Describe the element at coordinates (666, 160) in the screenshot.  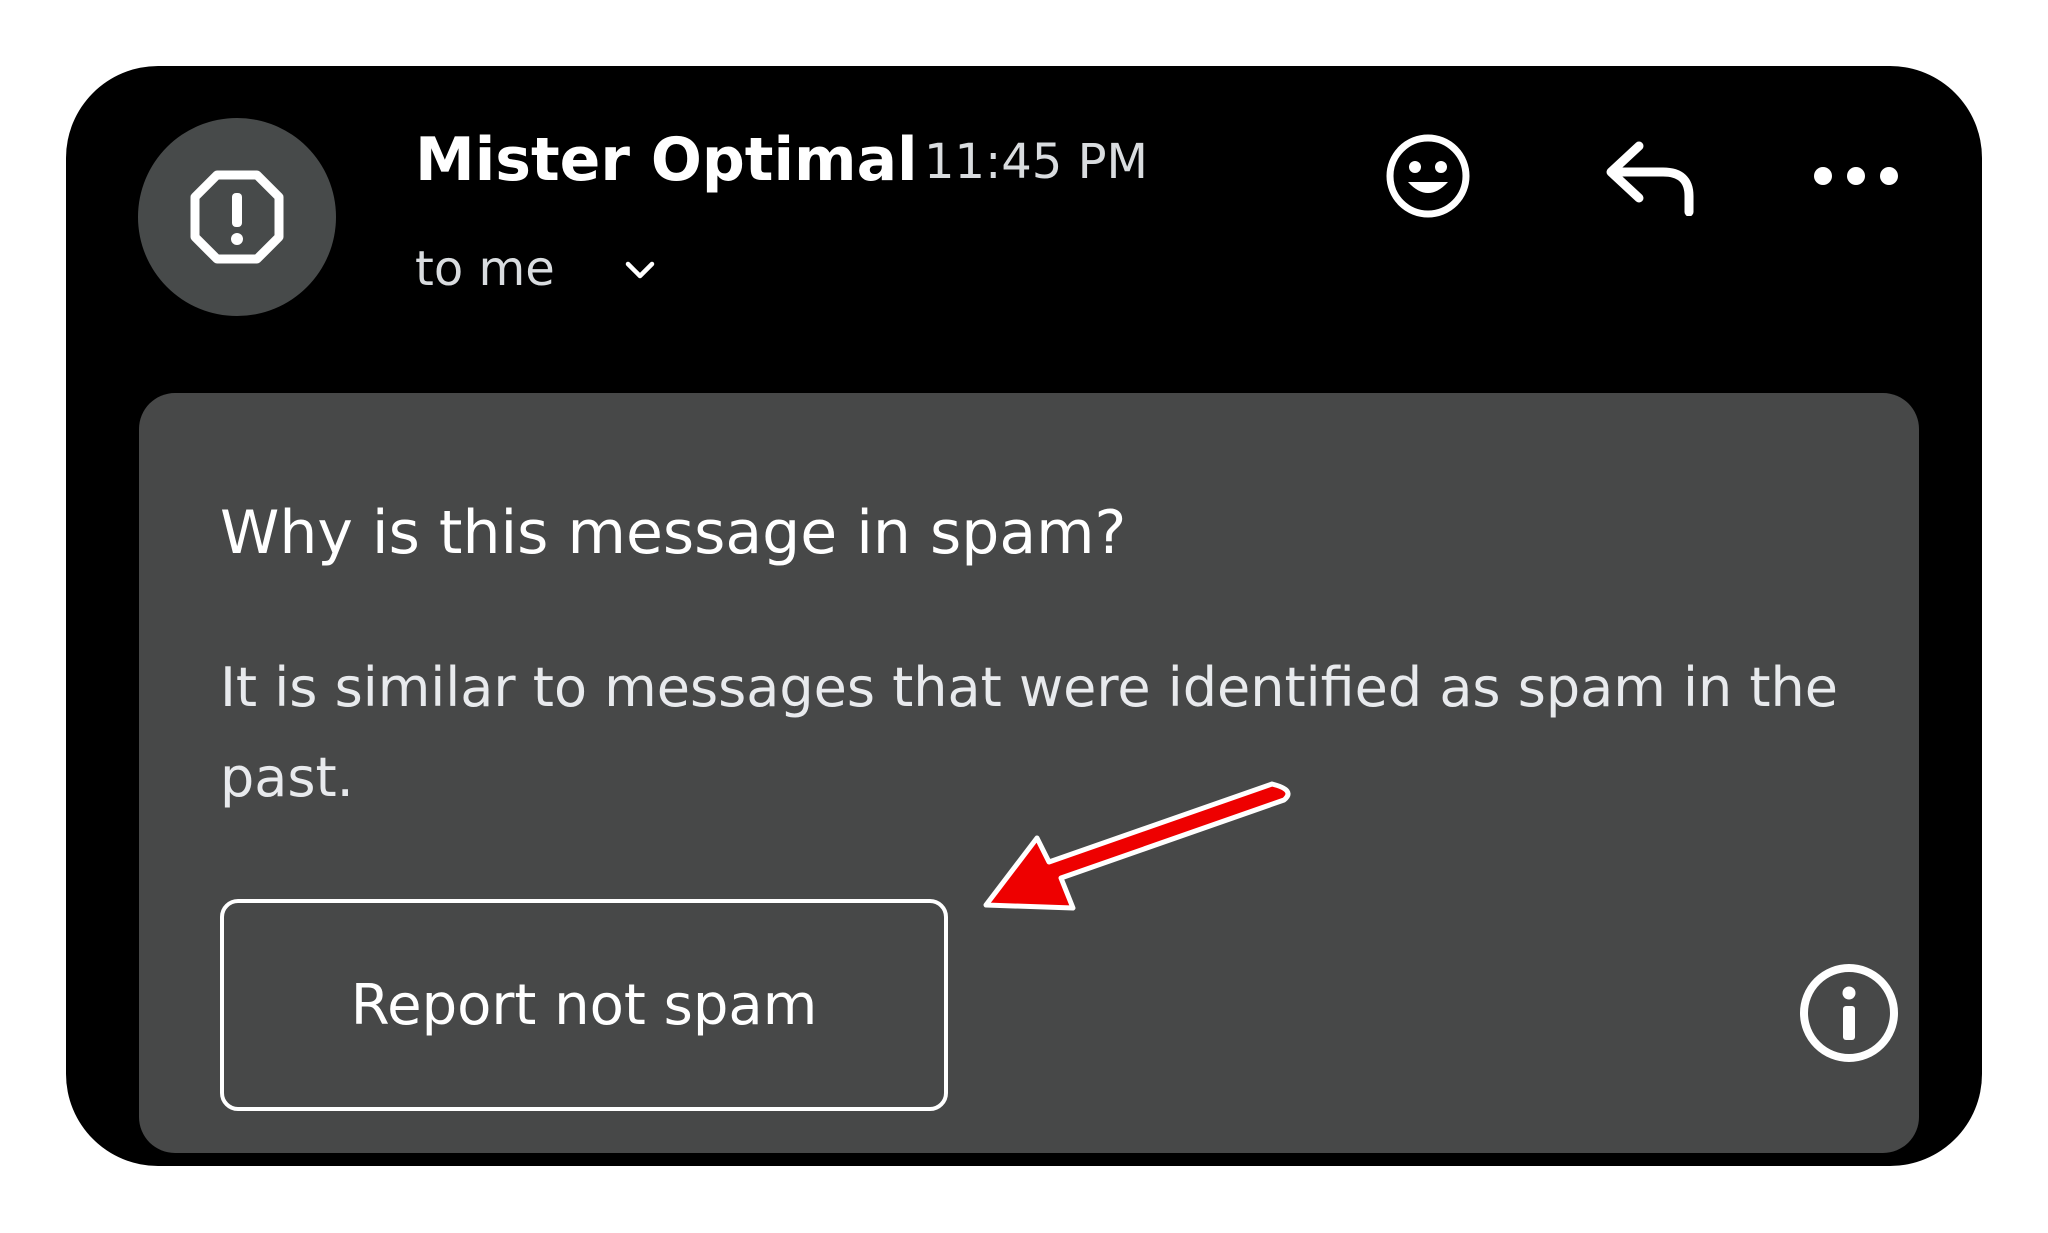
I see `sender-name: Mister Optimal` at that location.